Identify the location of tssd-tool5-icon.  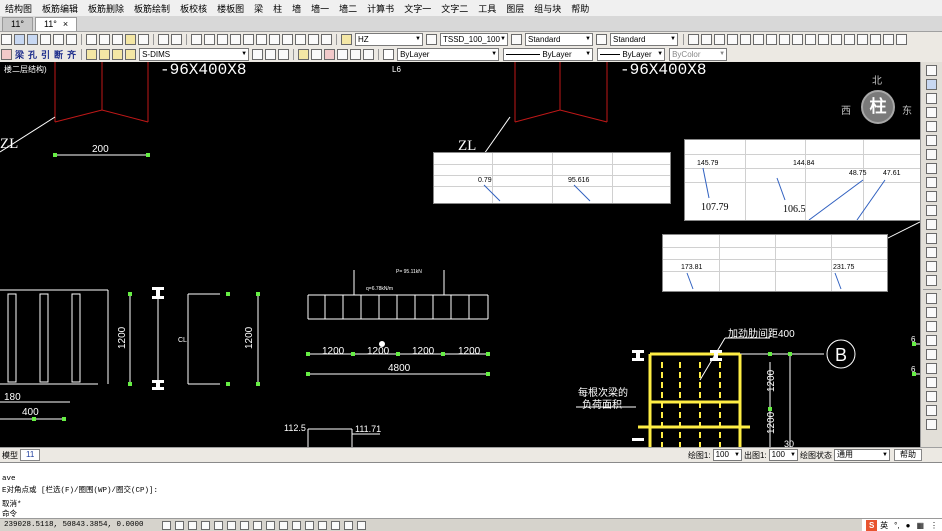
(356, 54).